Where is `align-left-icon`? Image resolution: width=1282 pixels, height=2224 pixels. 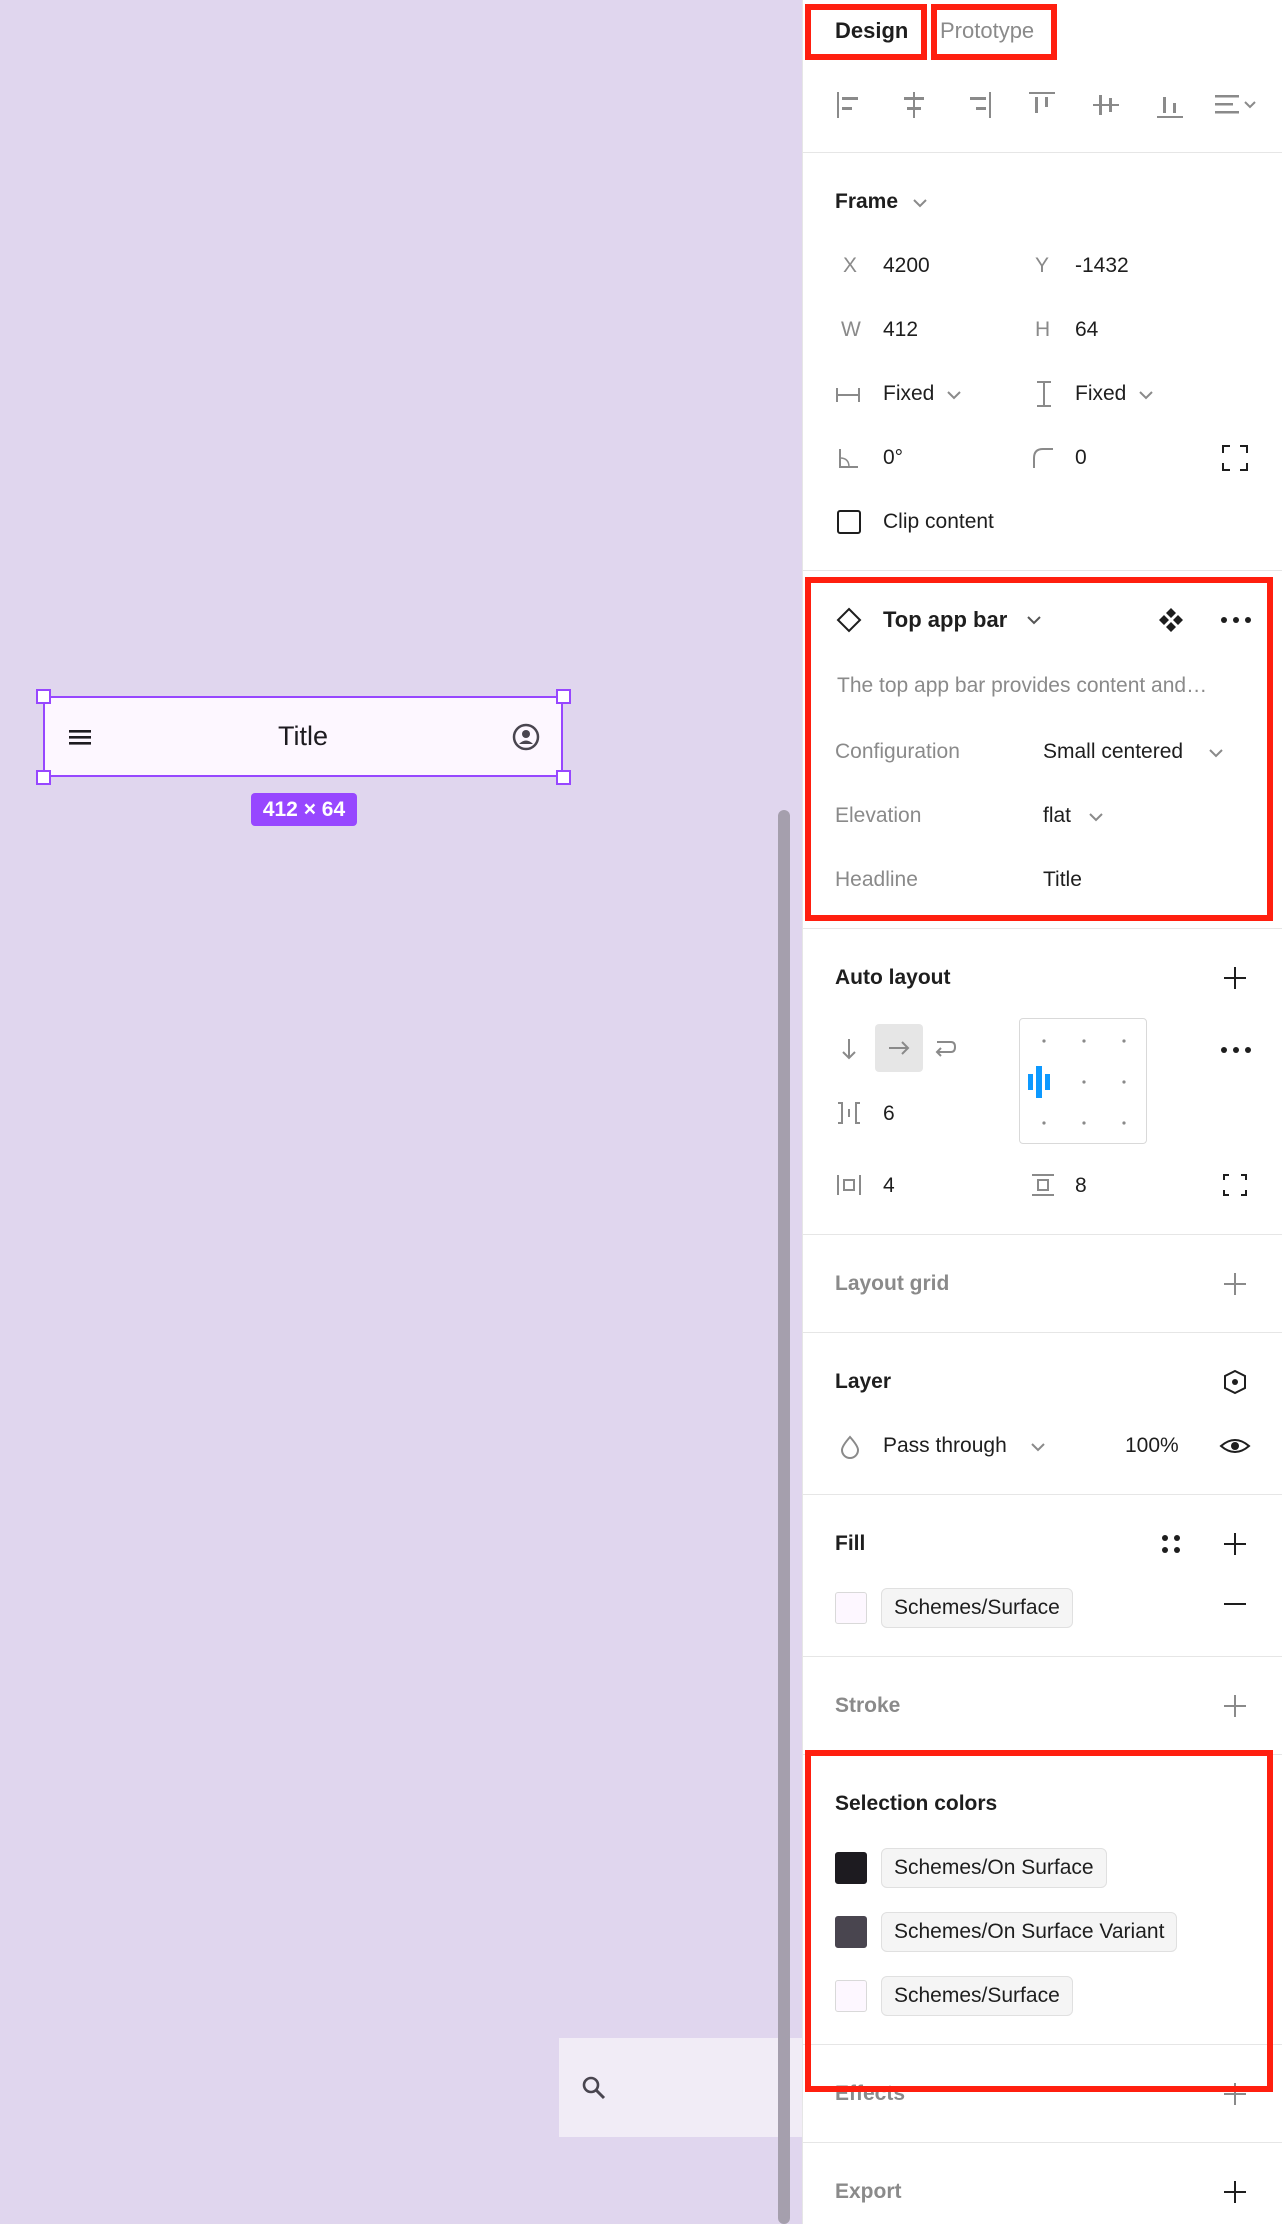 align-left-icon is located at coordinates (850, 105).